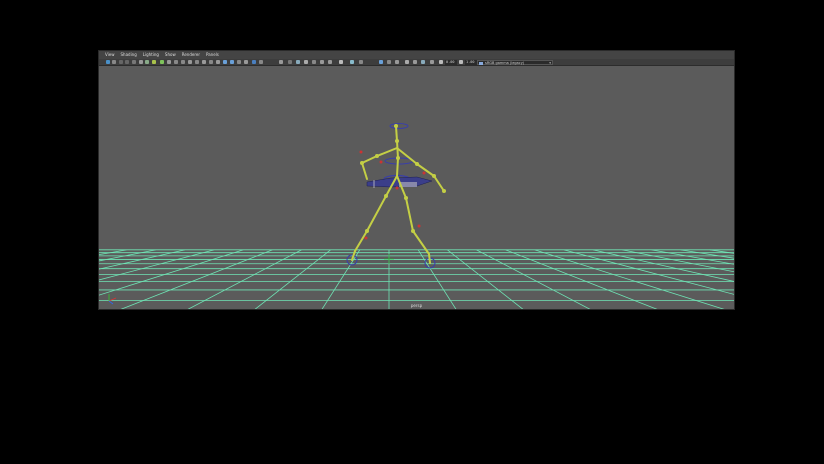 The image size is (824, 464). What do you see at coordinates (389, 62) in the screenshot?
I see `playblast-icon` at bounding box center [389, 62].